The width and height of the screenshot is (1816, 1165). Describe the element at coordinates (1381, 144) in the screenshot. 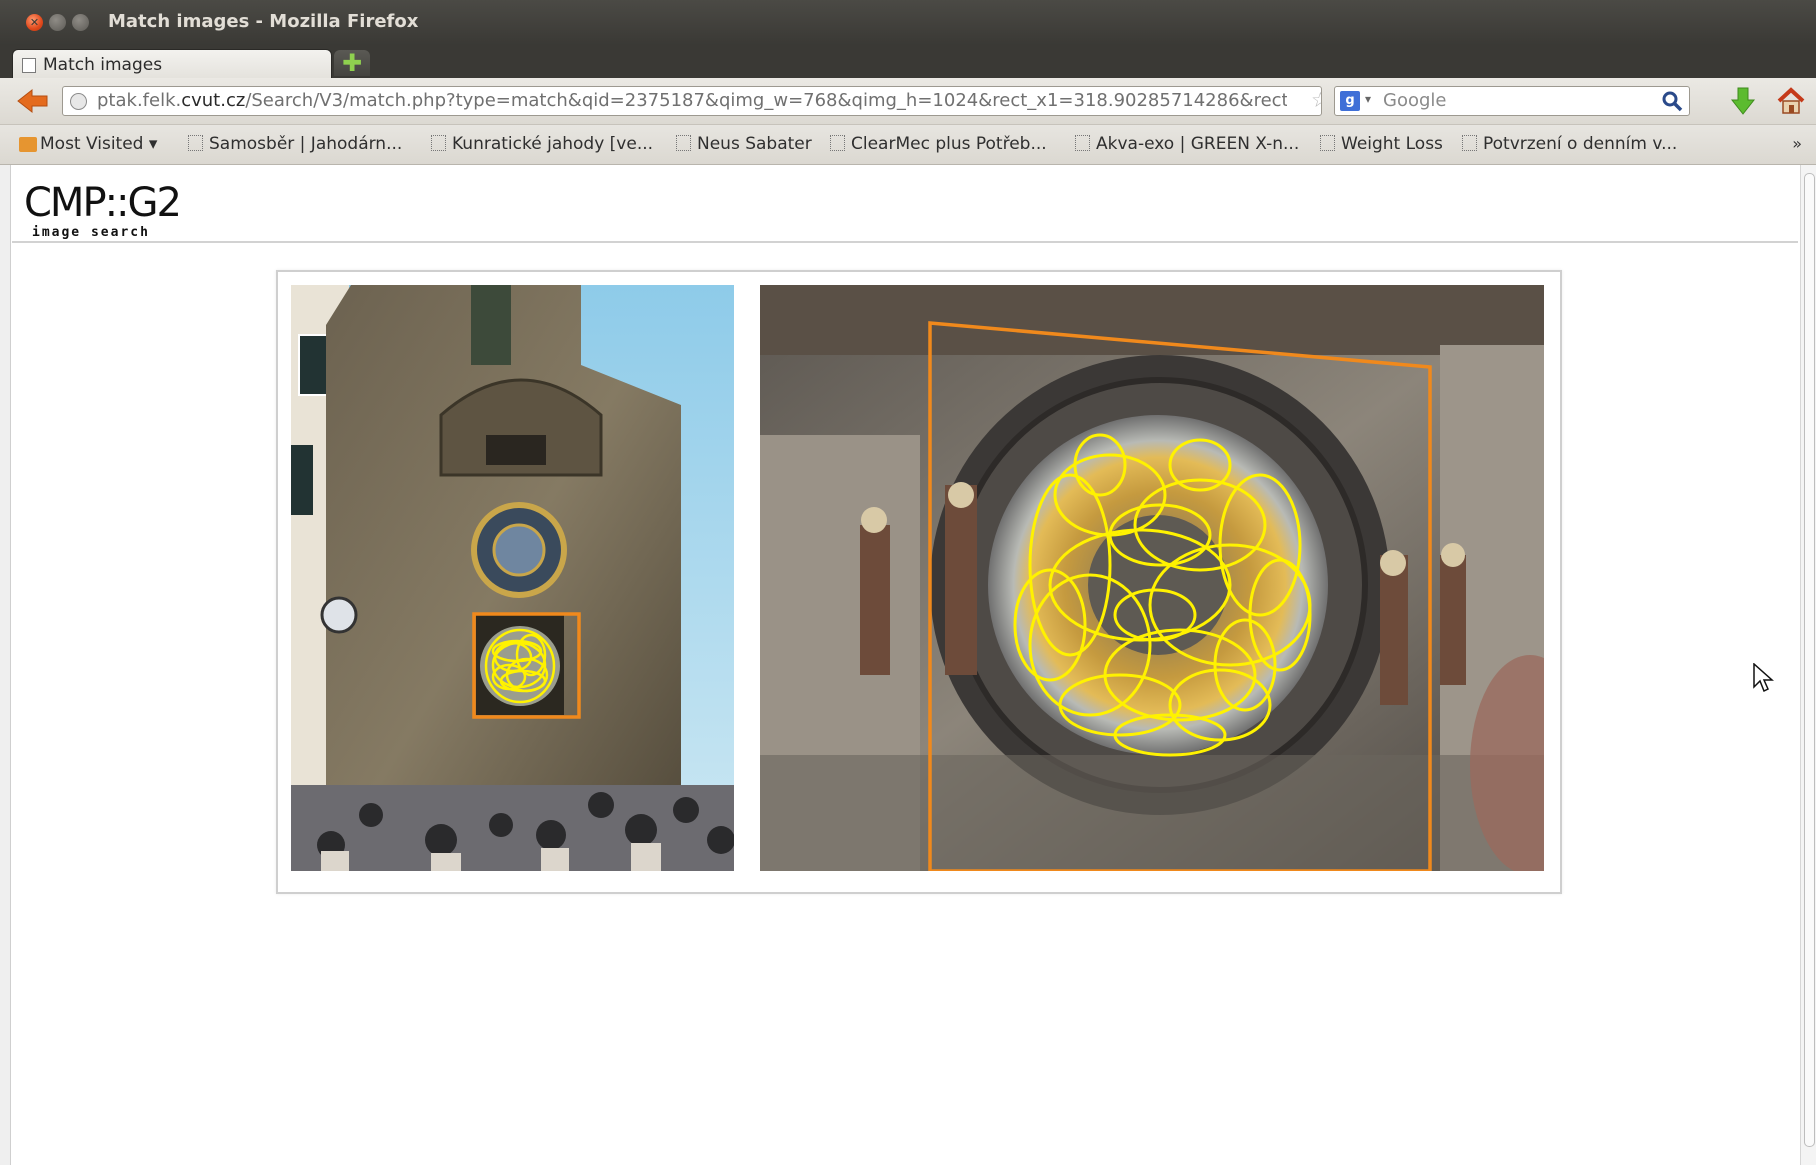

I see `bookmark-item: Weight Loss` at that location.